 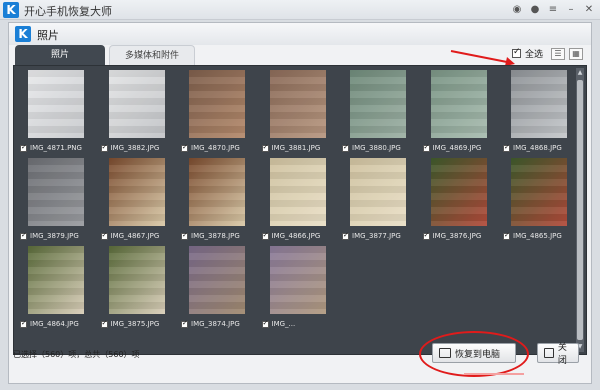 I want to click on photo-caption: IMG_4870.JPG, so click(x=221, y=148).